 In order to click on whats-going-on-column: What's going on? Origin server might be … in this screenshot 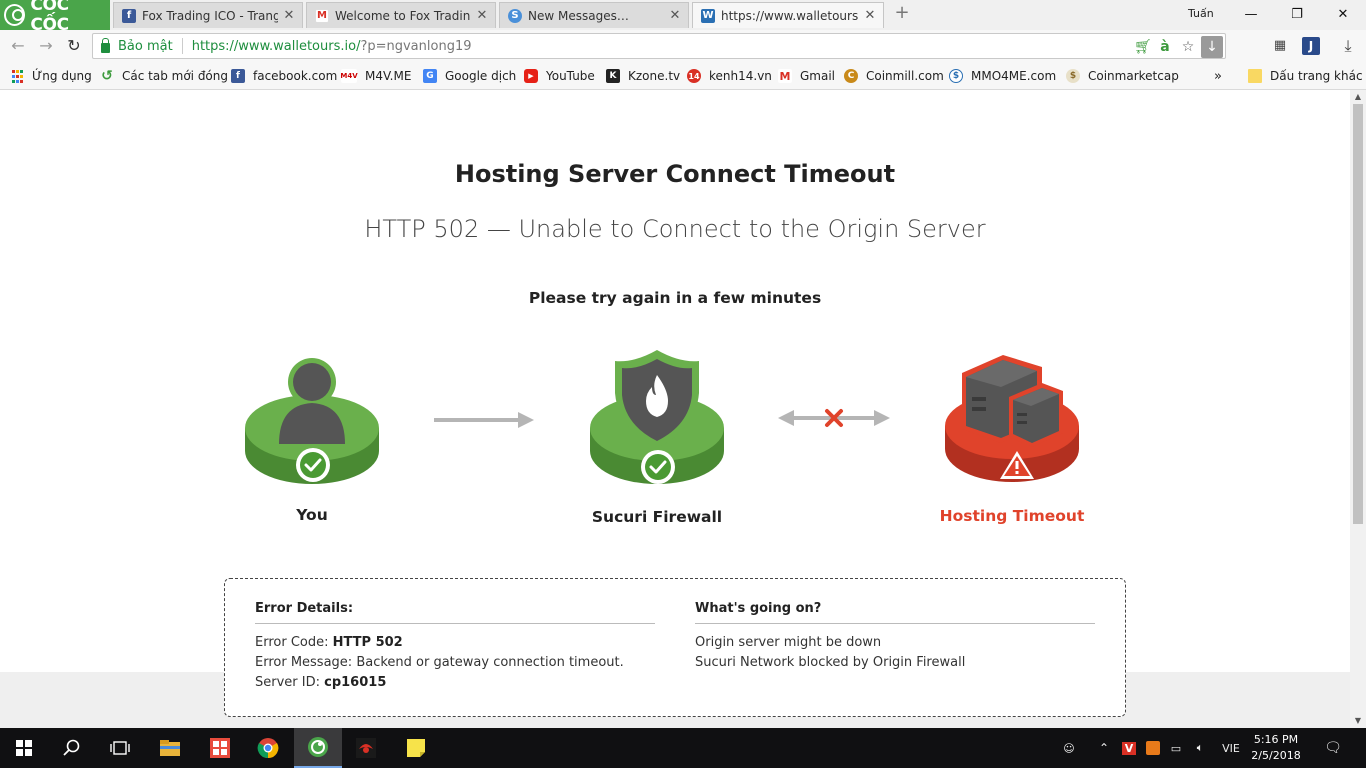, I will do `click(895, 637)`.